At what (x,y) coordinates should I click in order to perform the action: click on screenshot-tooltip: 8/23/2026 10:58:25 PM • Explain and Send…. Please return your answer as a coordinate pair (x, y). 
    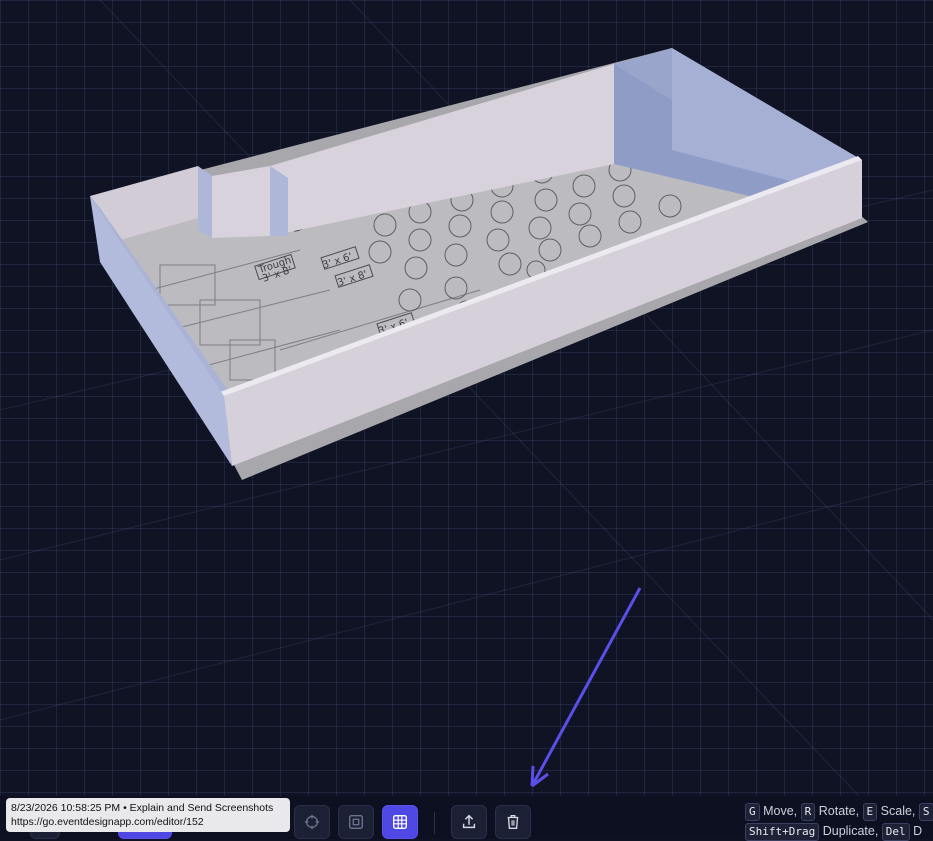
    Looking at the image, I should click on (148, 815).